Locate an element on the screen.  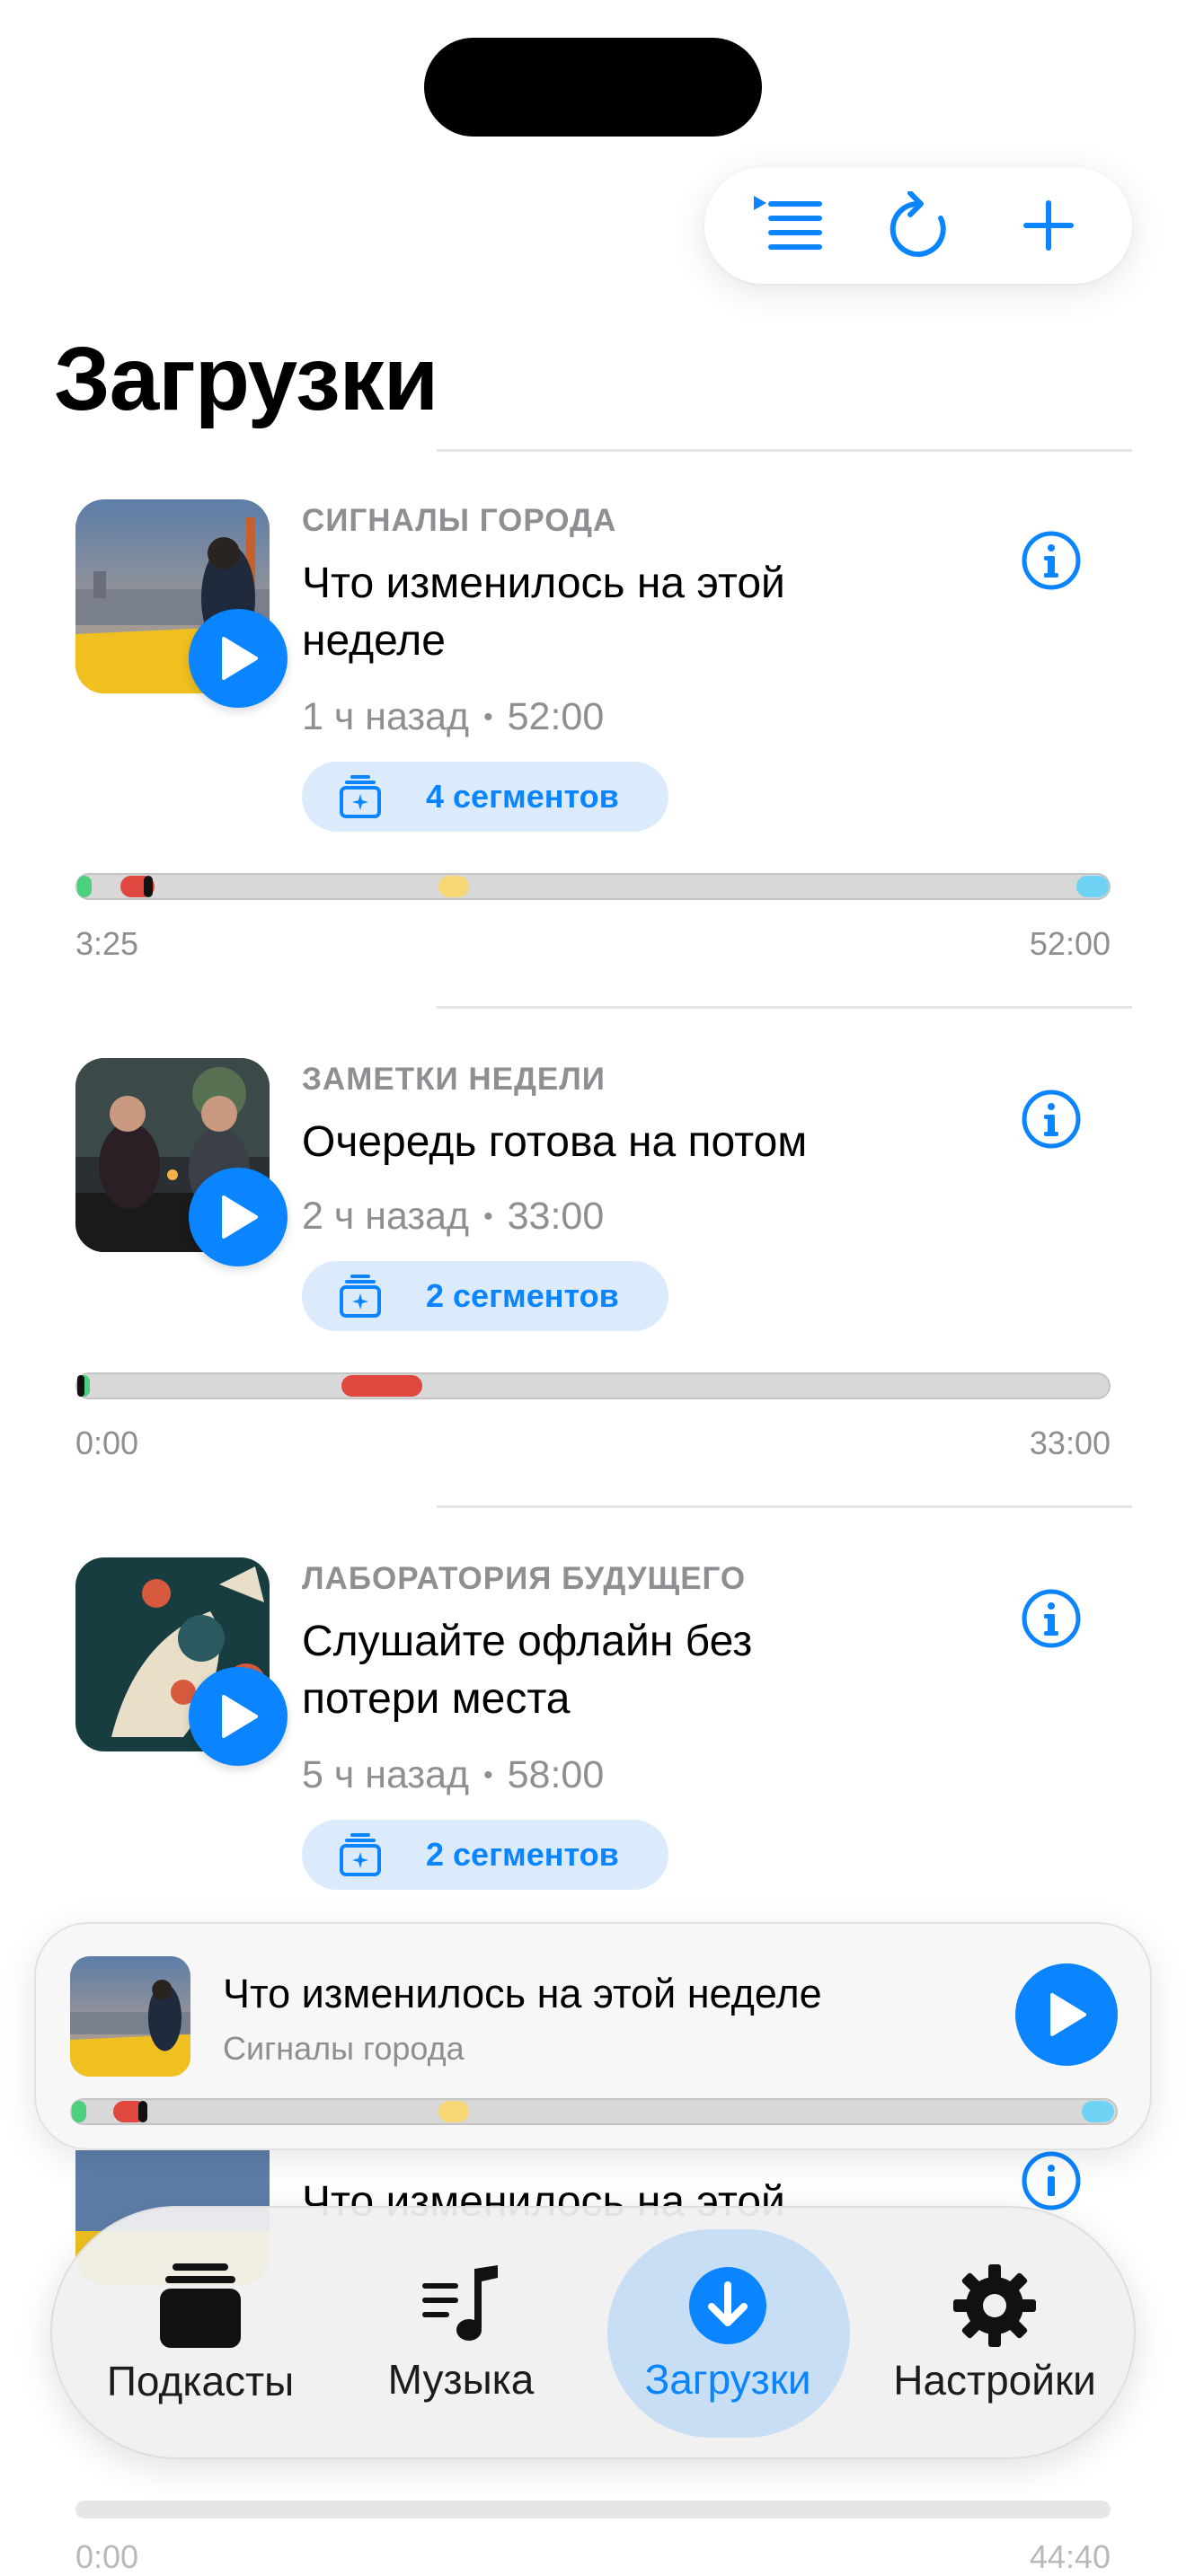
tab-bar: Подкасты Музыка Загрузки Настройки is located at coordinates (593, 2332).